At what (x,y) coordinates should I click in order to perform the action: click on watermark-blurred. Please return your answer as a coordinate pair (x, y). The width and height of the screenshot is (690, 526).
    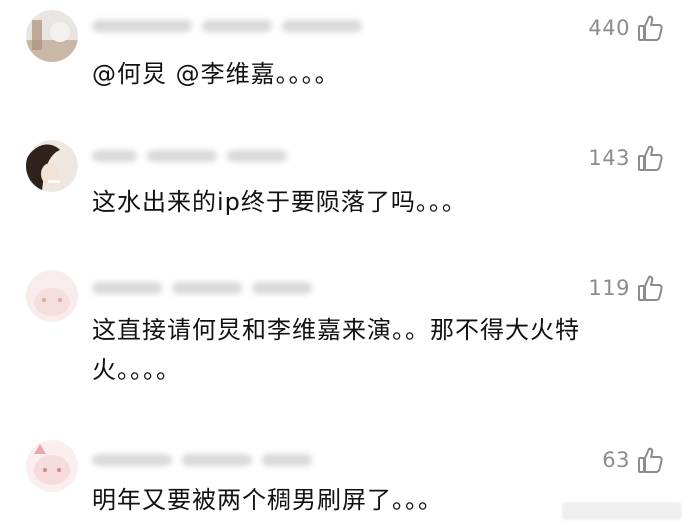
    Looking at the image, I should click on (622, 511).